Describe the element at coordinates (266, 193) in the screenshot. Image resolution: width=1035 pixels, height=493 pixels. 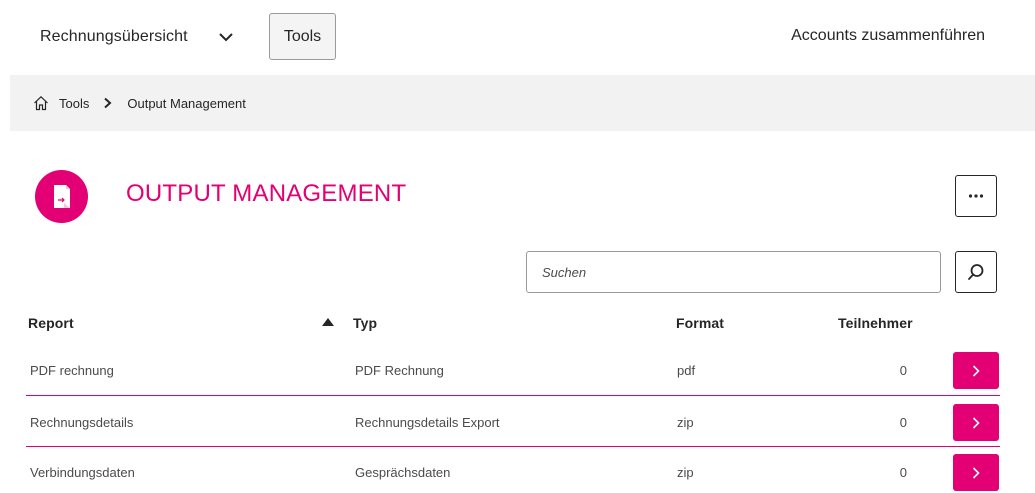
I see `page-title: OUTPUT MANAGEMENT` at that location.